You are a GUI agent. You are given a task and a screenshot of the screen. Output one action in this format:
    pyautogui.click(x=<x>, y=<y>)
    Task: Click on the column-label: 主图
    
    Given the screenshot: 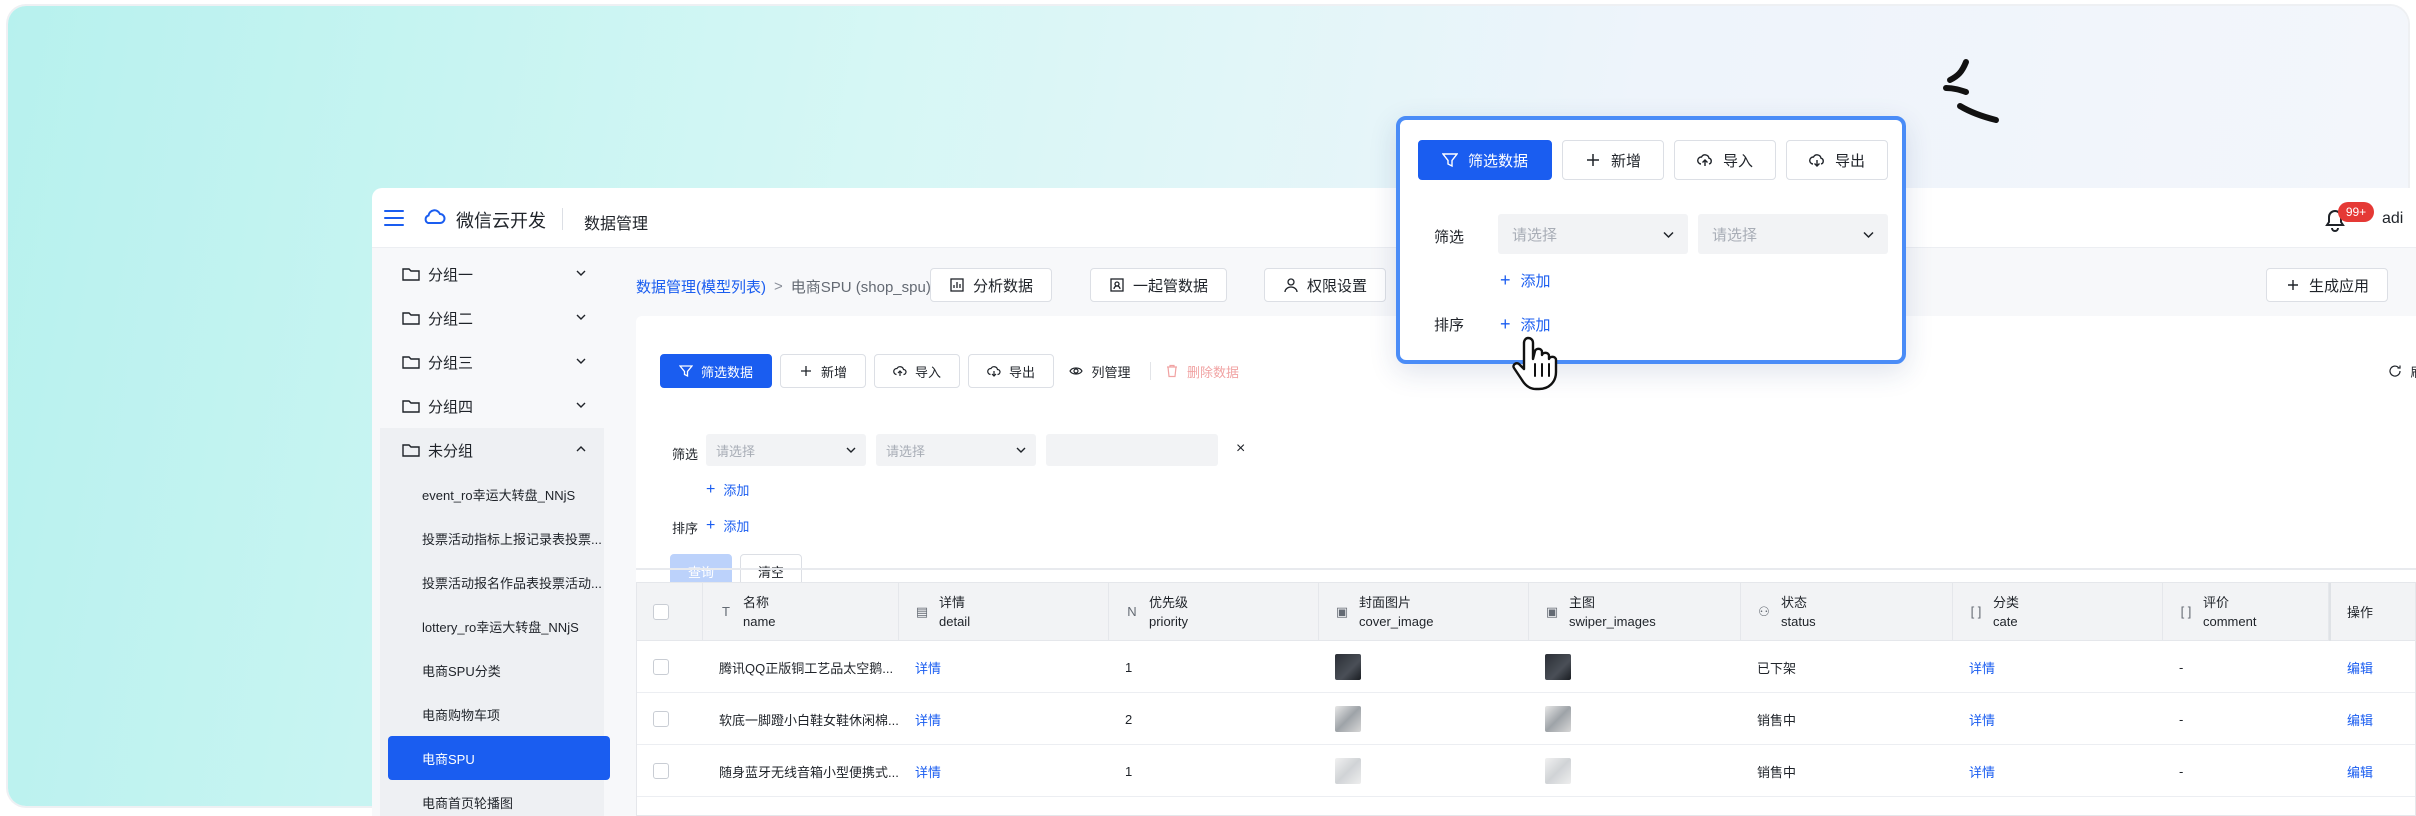 What is the action you would take?
    pyautogui.click(x=1582, y=602)
    